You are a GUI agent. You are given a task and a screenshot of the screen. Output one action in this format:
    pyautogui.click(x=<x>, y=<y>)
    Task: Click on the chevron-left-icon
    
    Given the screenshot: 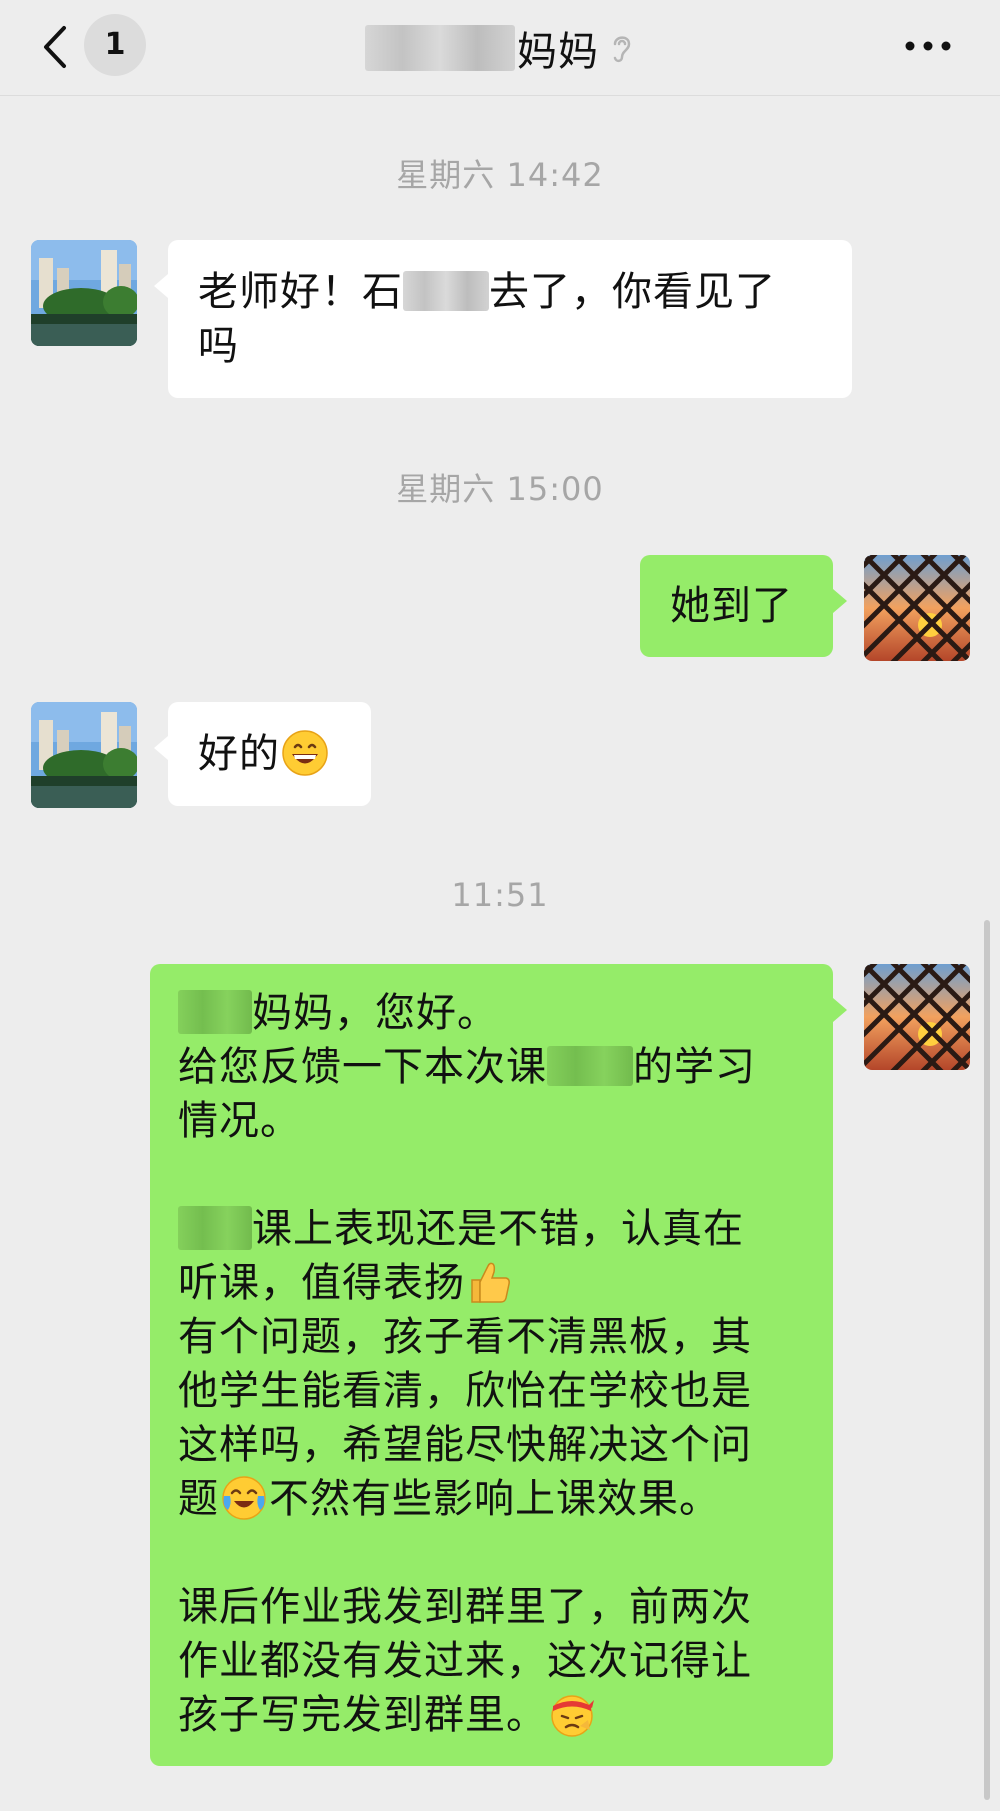 What is the action you would take?
    pyautogui.click(x=55, y=47)
    